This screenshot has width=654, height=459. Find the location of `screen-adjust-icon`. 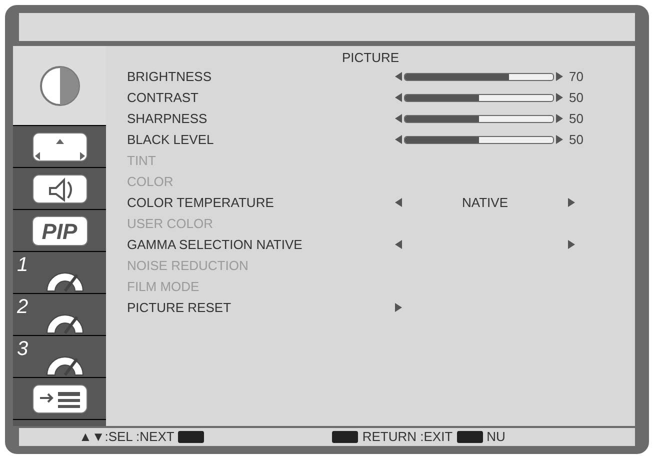

screen-adjust-icon is located at coordinates (60, 147).